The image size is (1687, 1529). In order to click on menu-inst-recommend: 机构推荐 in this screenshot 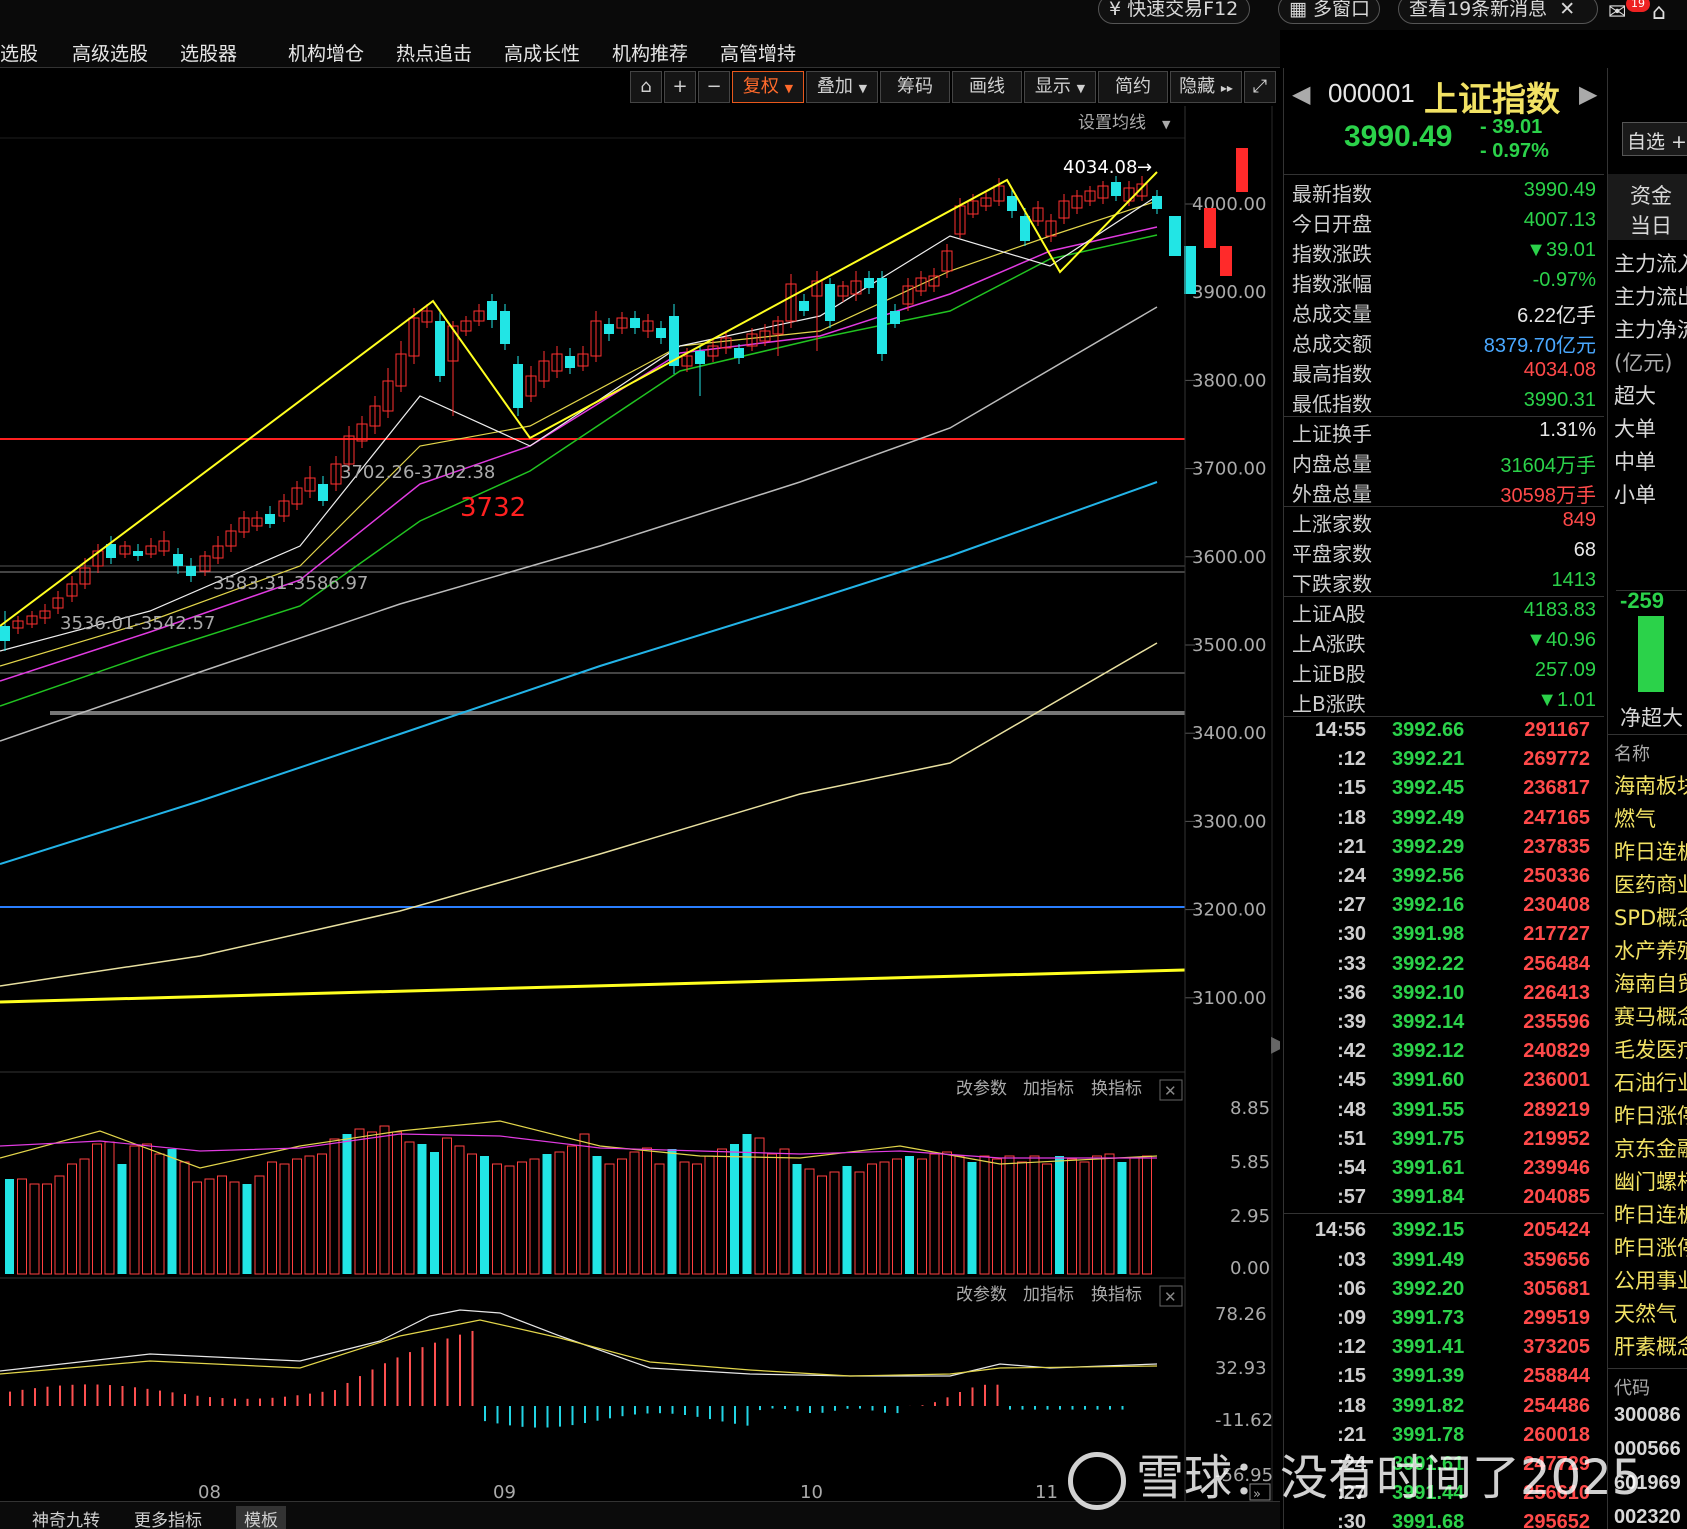, I will do `click(650, 52)`.